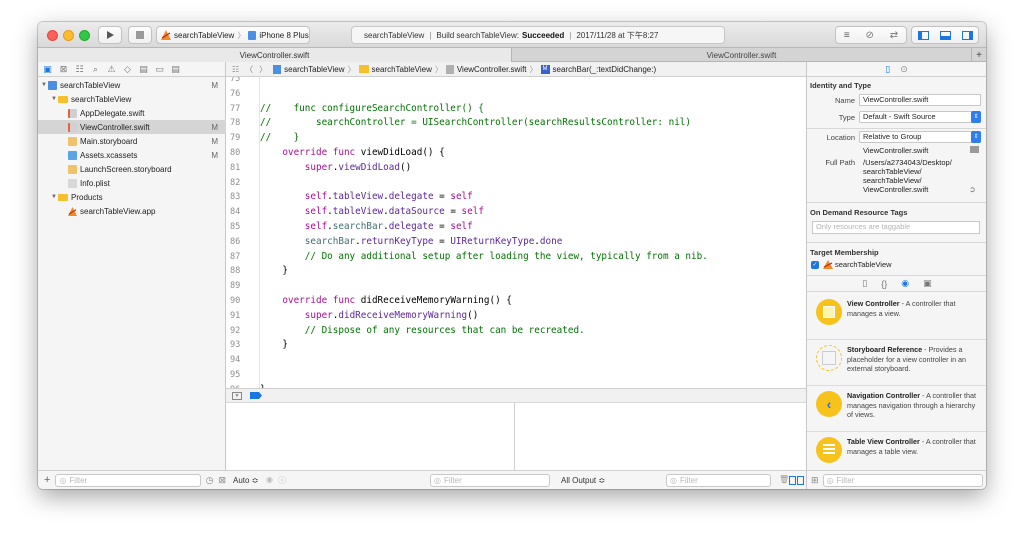 This screenshot has height=545, width=1024. What do you see at coordinates (979, 55) in the screenshot?
I see `add-tab-button: +` at bounding box center [979, 55].